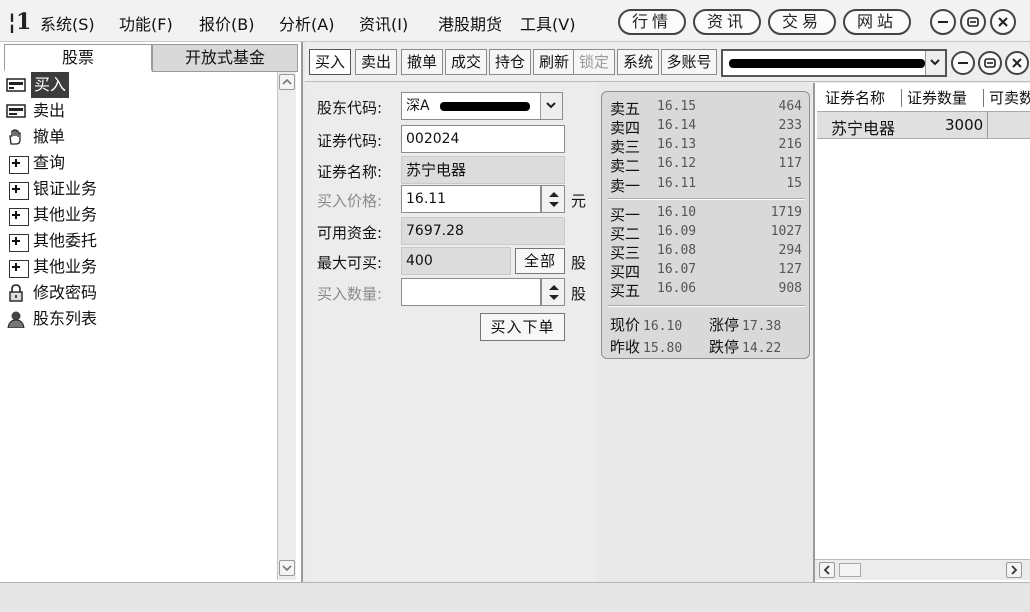 This screenshot has height=612, width=1030. I want to click on bid-row: 买一 16.10 1719, so click(706, 214).